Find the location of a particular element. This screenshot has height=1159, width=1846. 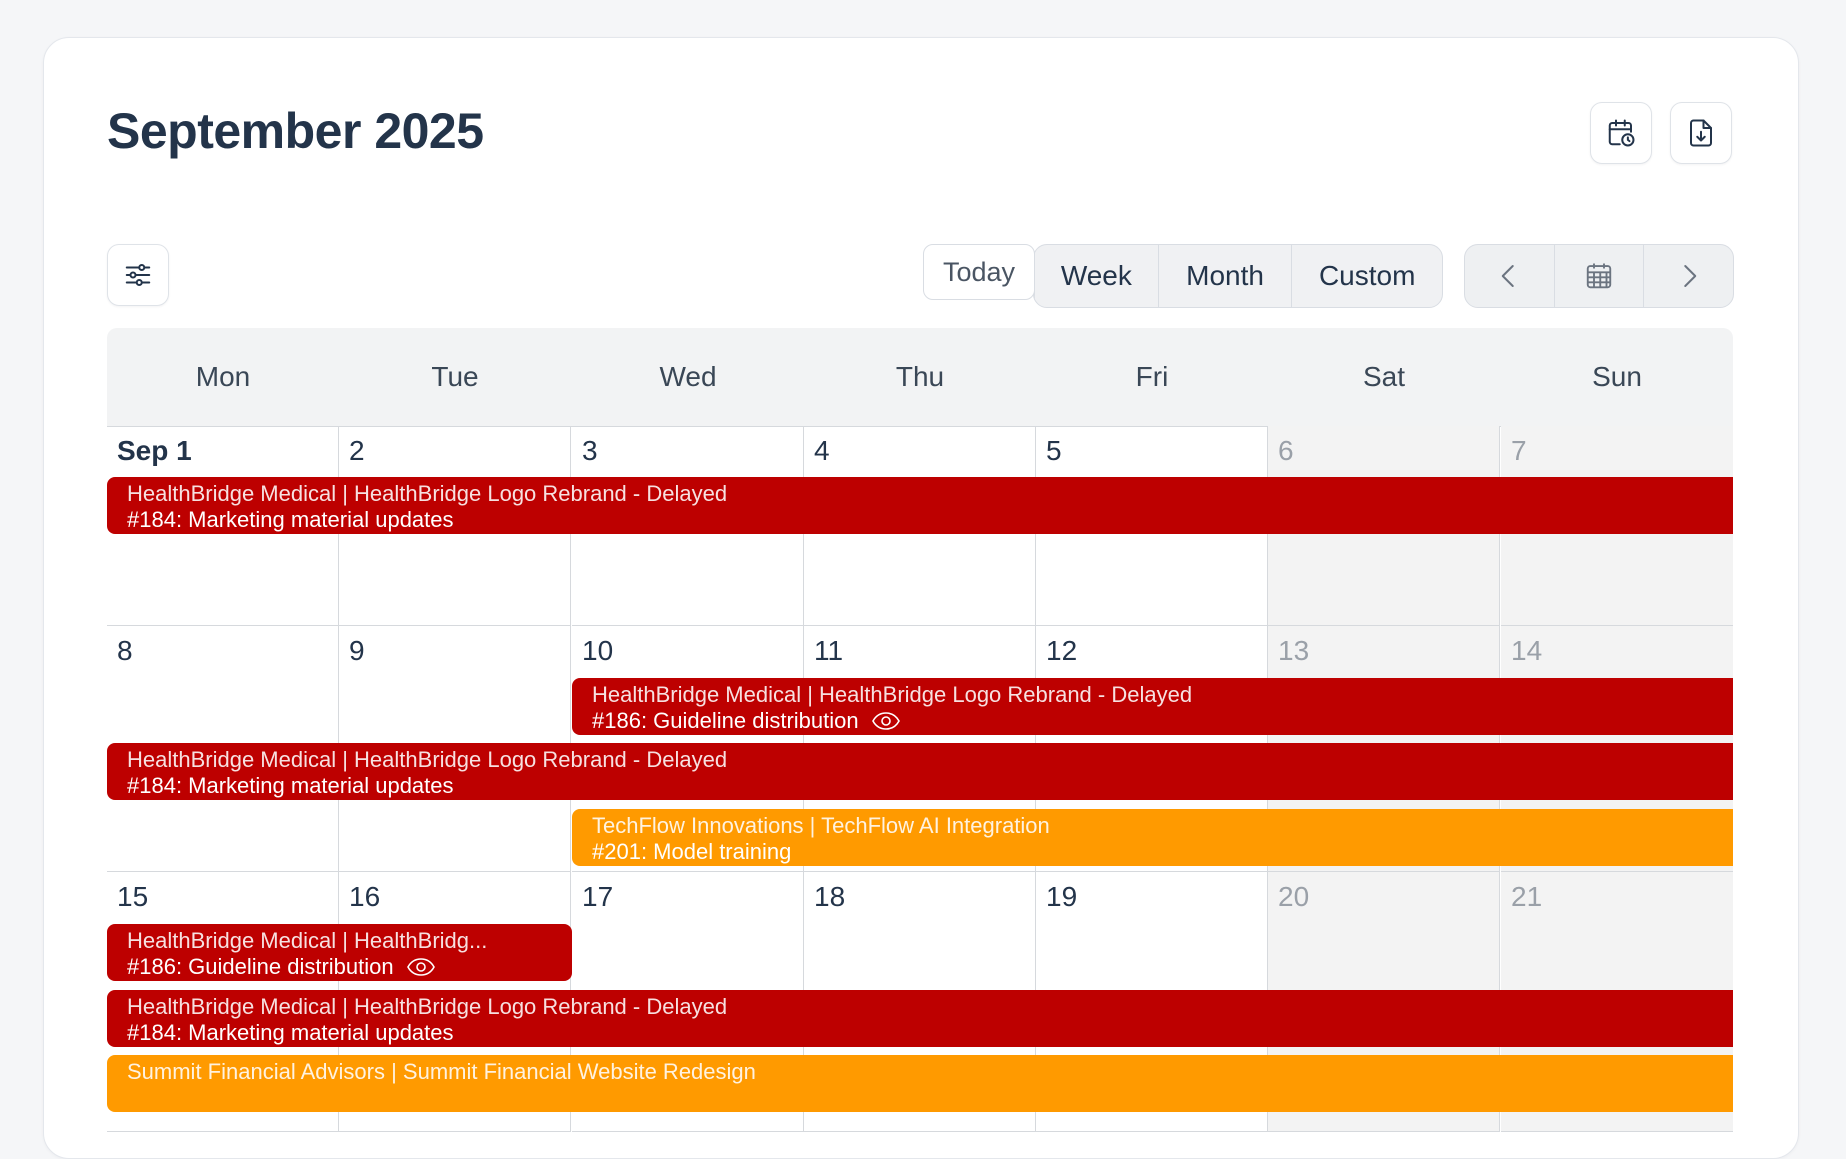

weekday-mon: Mon is located at coordinates (223, 376).